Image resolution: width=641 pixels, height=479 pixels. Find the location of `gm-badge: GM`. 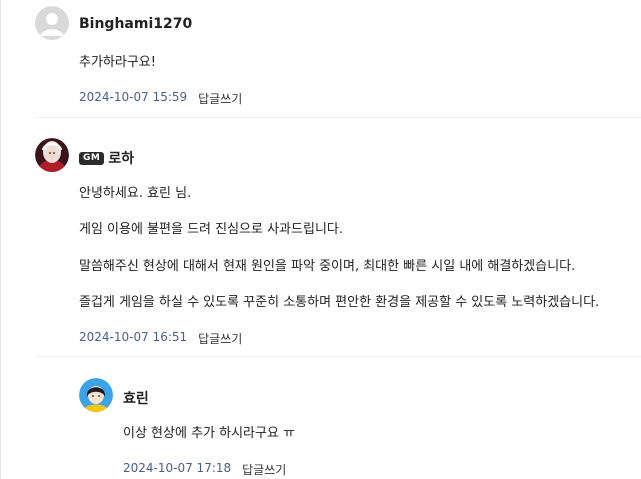

gm-badge: GM is located at coordinates (92, 158).